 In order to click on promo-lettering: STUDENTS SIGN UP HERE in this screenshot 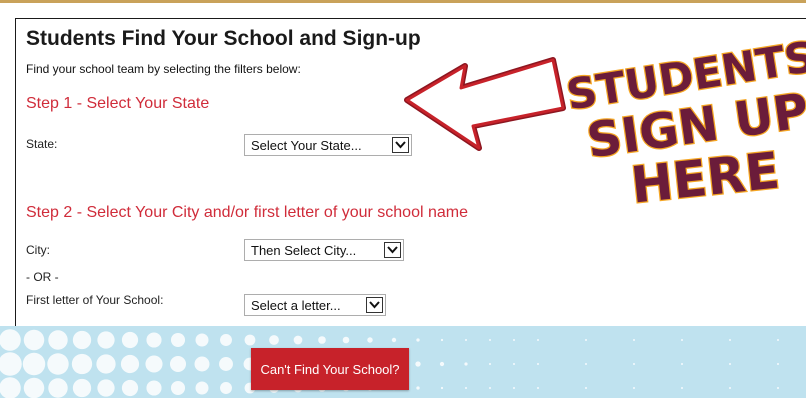, I will do `click(684, 123)`.